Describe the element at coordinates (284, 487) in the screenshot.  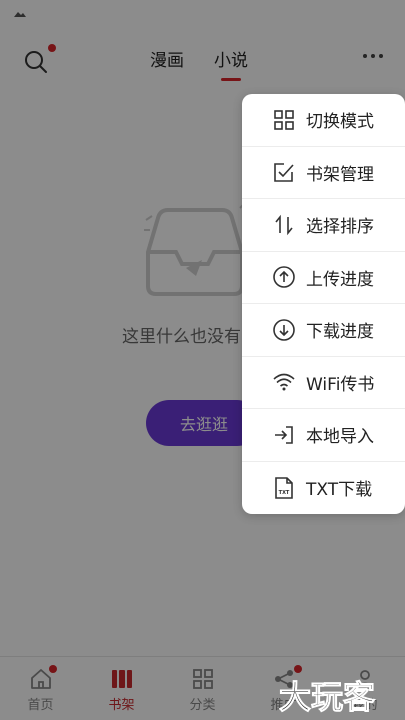
I see `txt-file-icon: TXT` at that location.